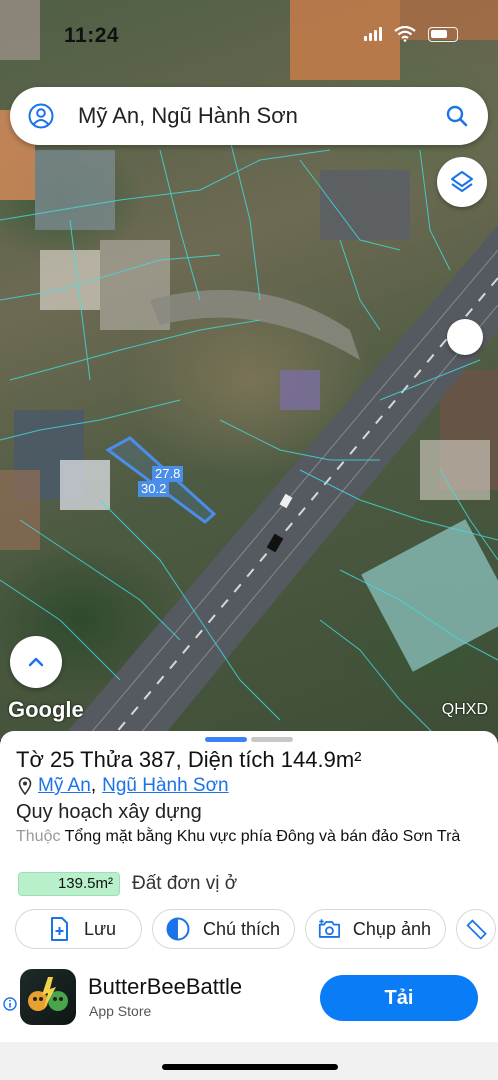 This screenshot has width=498, height=1080. I want to click on planning-desc-prefix: Thuộc, so click(38, 836).